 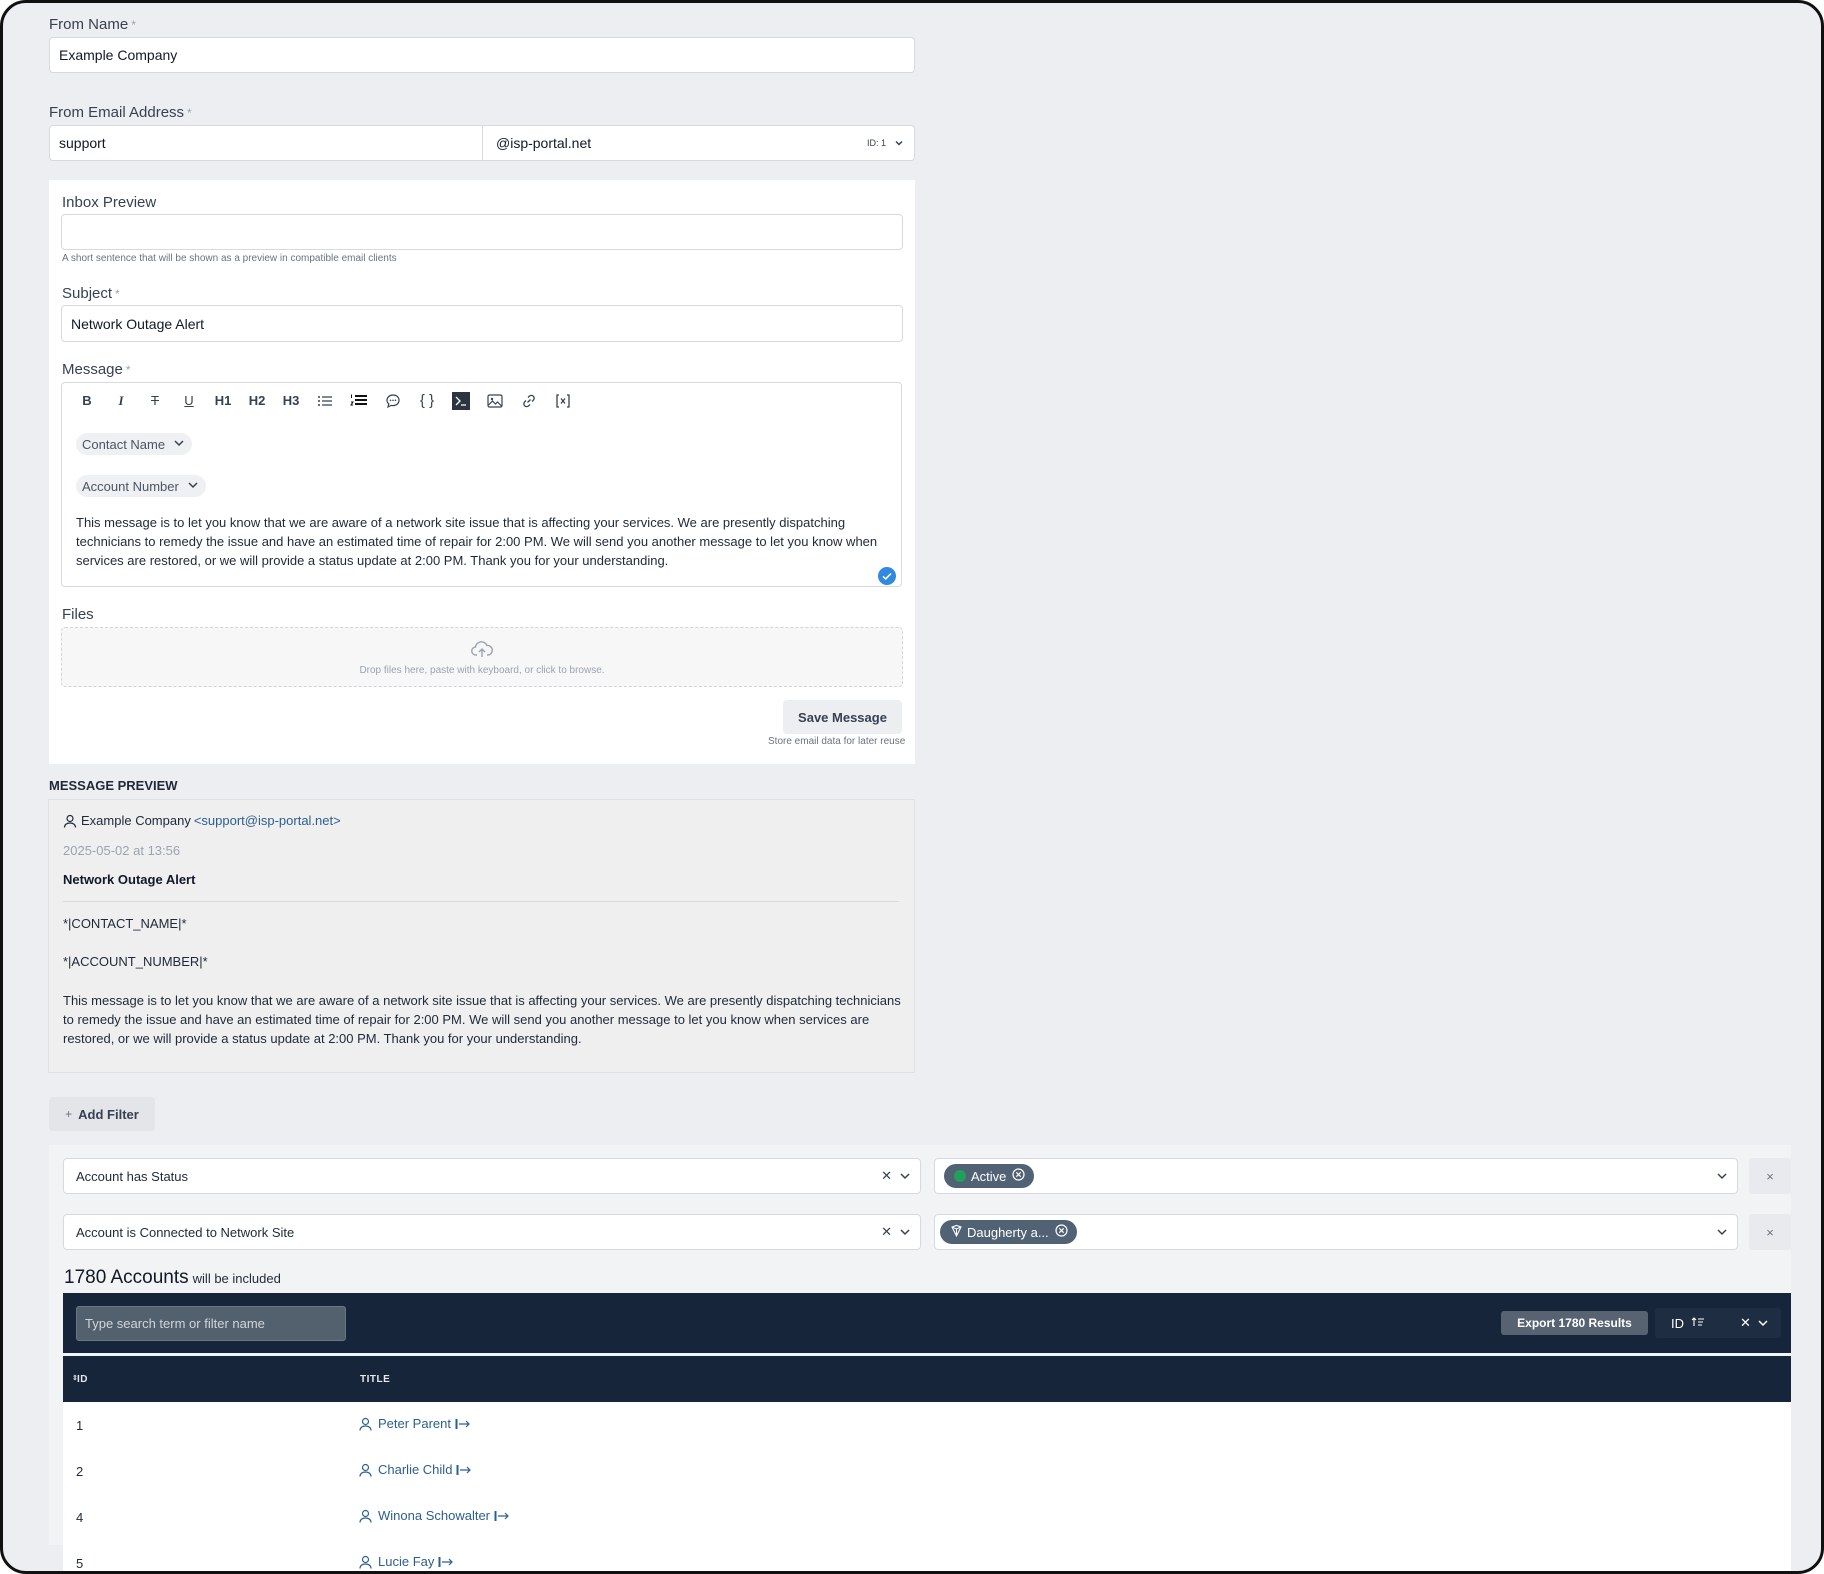 What do you see at coordinates (291, 401) in the screenshot?
I see `h3-button: H3` at bounding box center [291, 401].